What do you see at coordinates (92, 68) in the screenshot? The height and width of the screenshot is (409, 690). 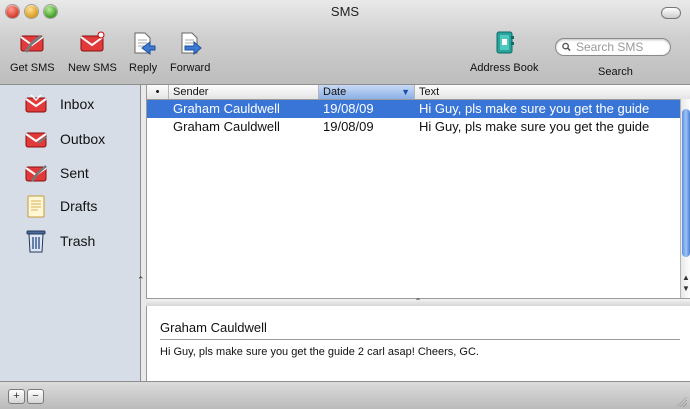 I see `new-sms-label: New SMS` at bounding box center [92, 68].